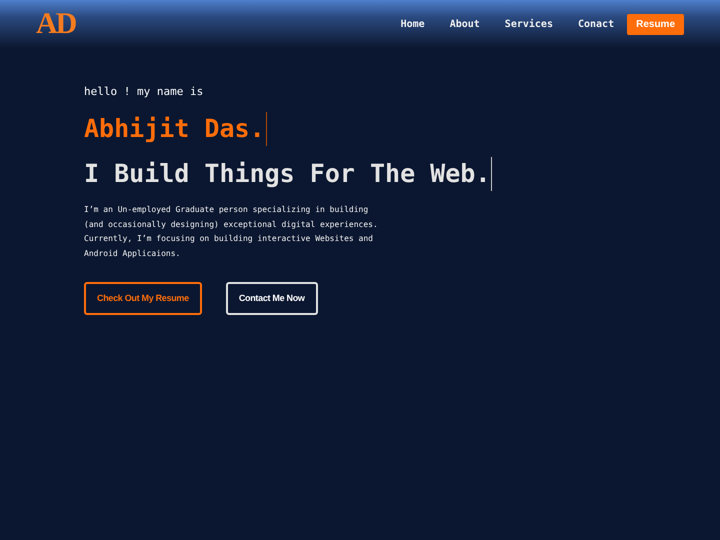 The width and height of the screenshot is (720, 540). Describe the element at coordinates (288, 174) in the screenshot. I see `tagline-heading: I Build Things For The Web.` at that location.